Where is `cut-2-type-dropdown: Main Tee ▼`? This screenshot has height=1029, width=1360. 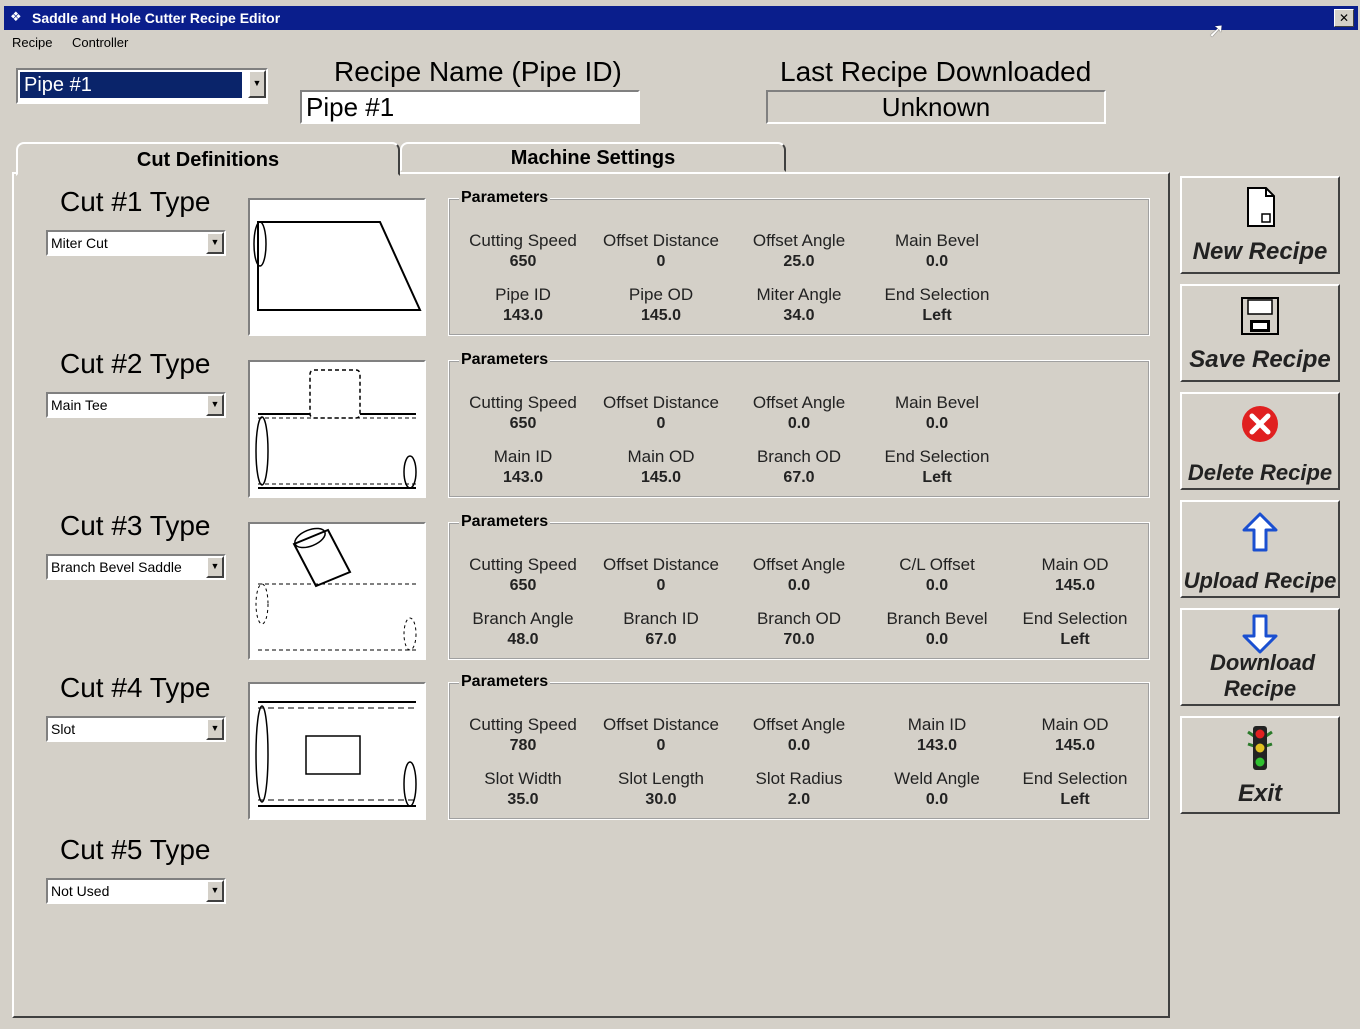
cut-2-type-dropdown: Main Tee ▼ is located at coordinates (136, 405).